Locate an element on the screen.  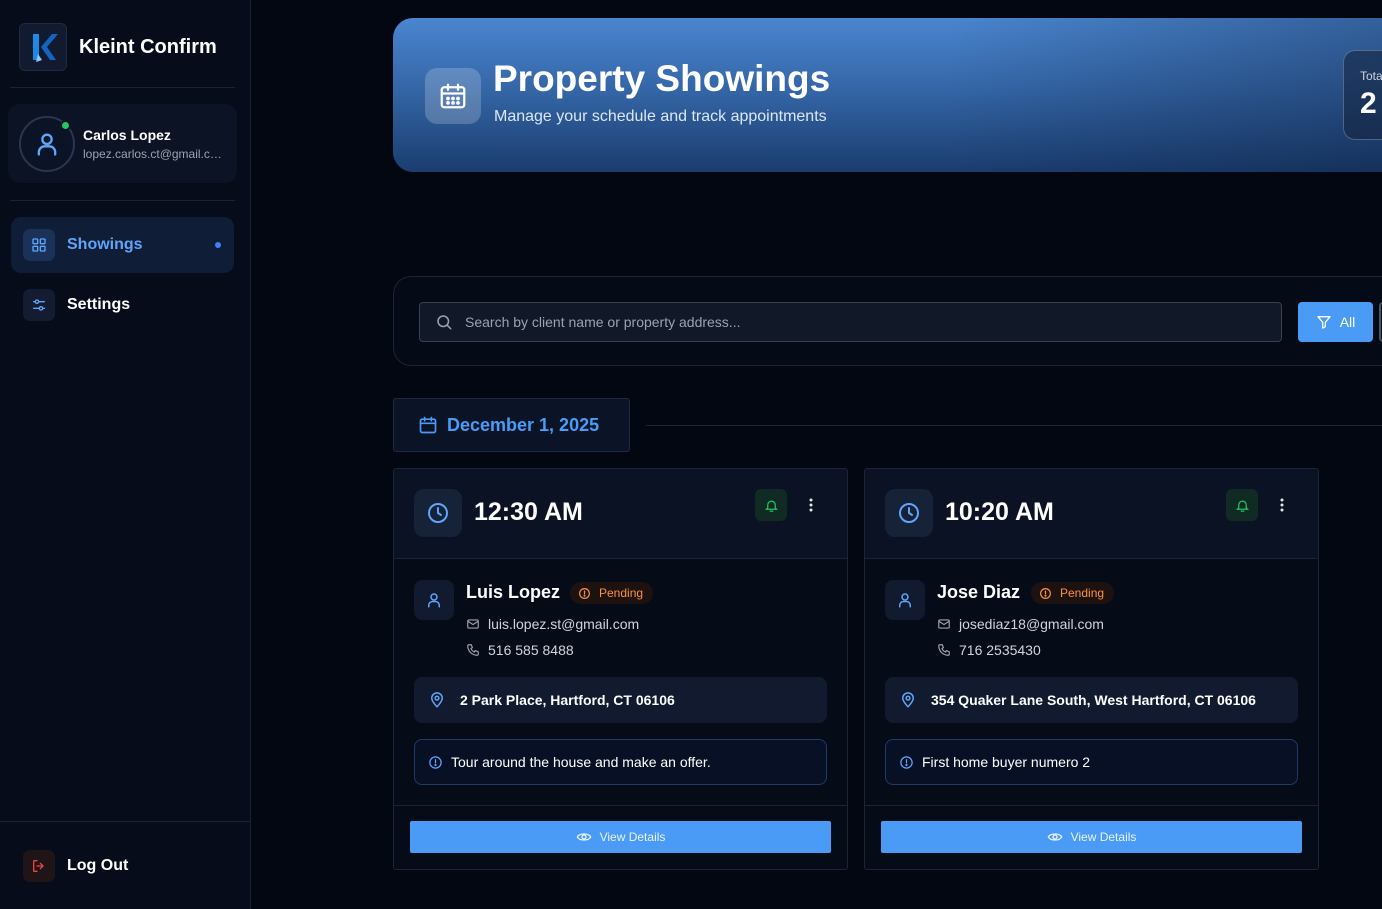
total-stat-card: Total 2 is located at coordinates (1362, 95).